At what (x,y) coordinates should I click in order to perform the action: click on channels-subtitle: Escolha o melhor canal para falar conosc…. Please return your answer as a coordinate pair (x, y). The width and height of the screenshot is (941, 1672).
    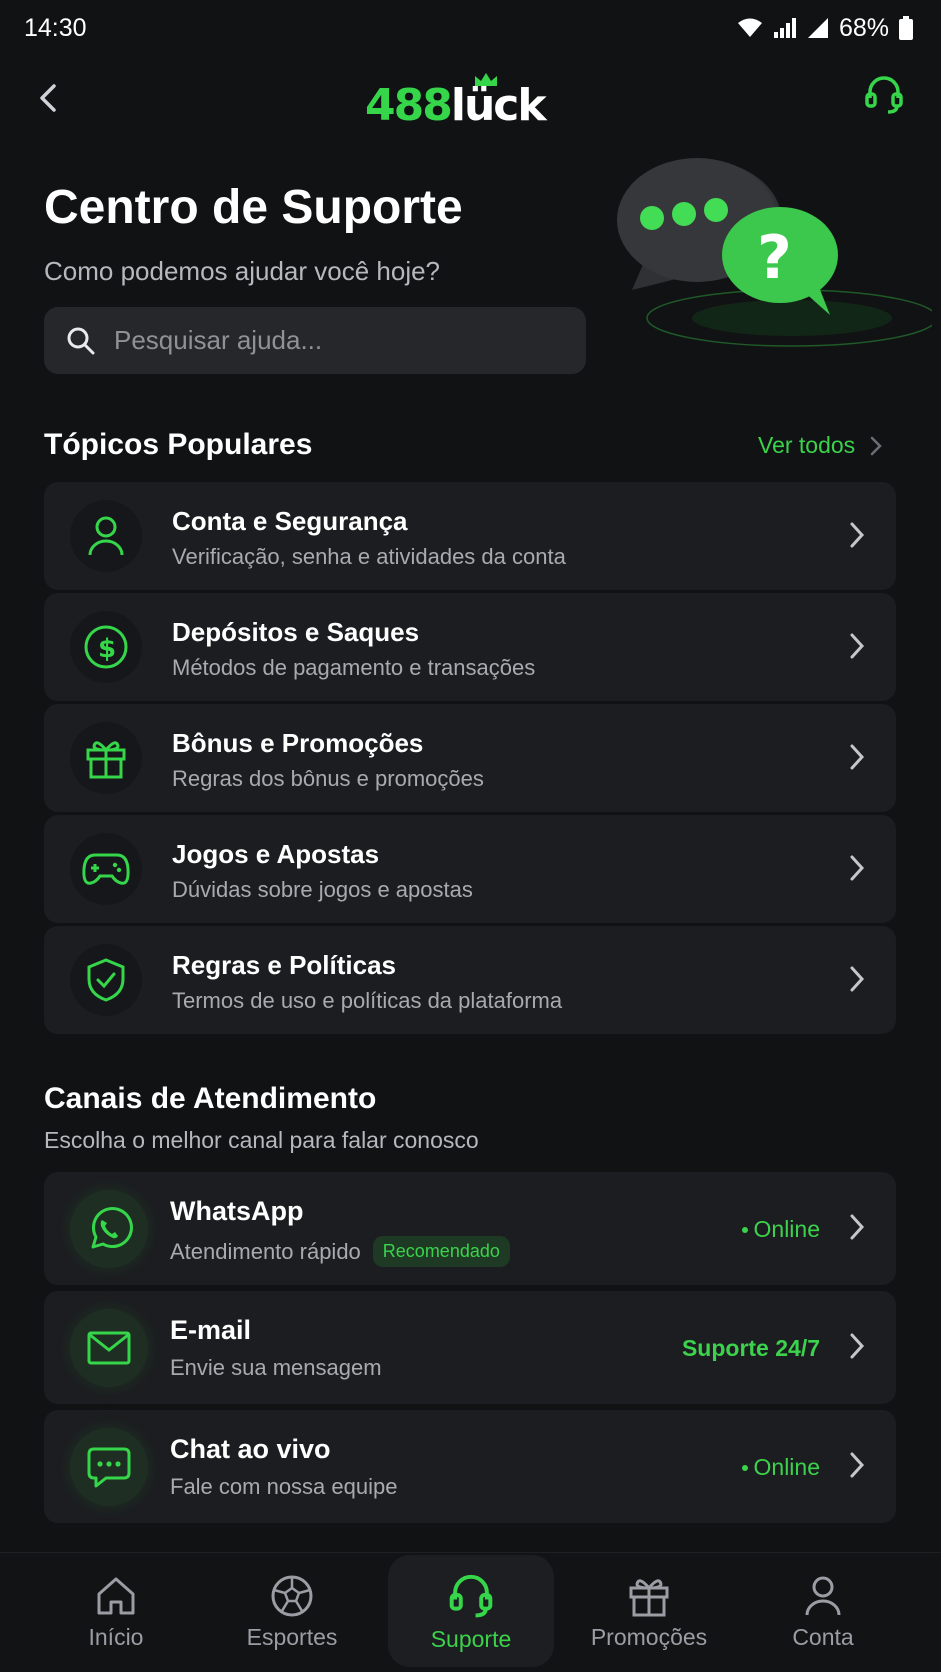
    Looking at the image, I should click on (261, 1140).